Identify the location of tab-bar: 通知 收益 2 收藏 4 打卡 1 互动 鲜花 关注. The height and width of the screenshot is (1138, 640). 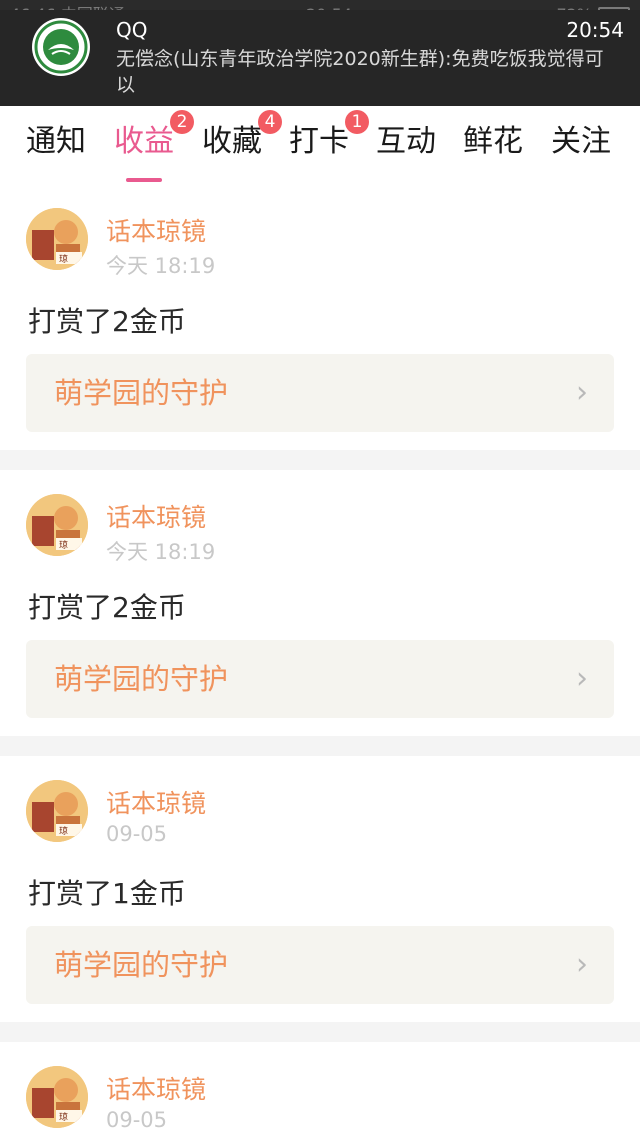
(320, 145).